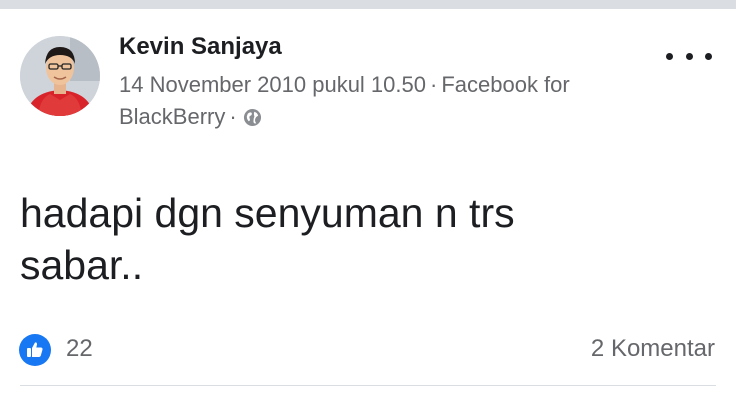  I want to click on globe-icon, so click(252, 115).